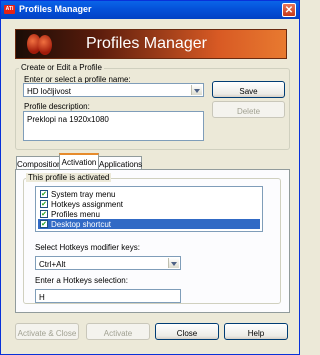  I want to click on save-button-label: Save, so click(248, 91).